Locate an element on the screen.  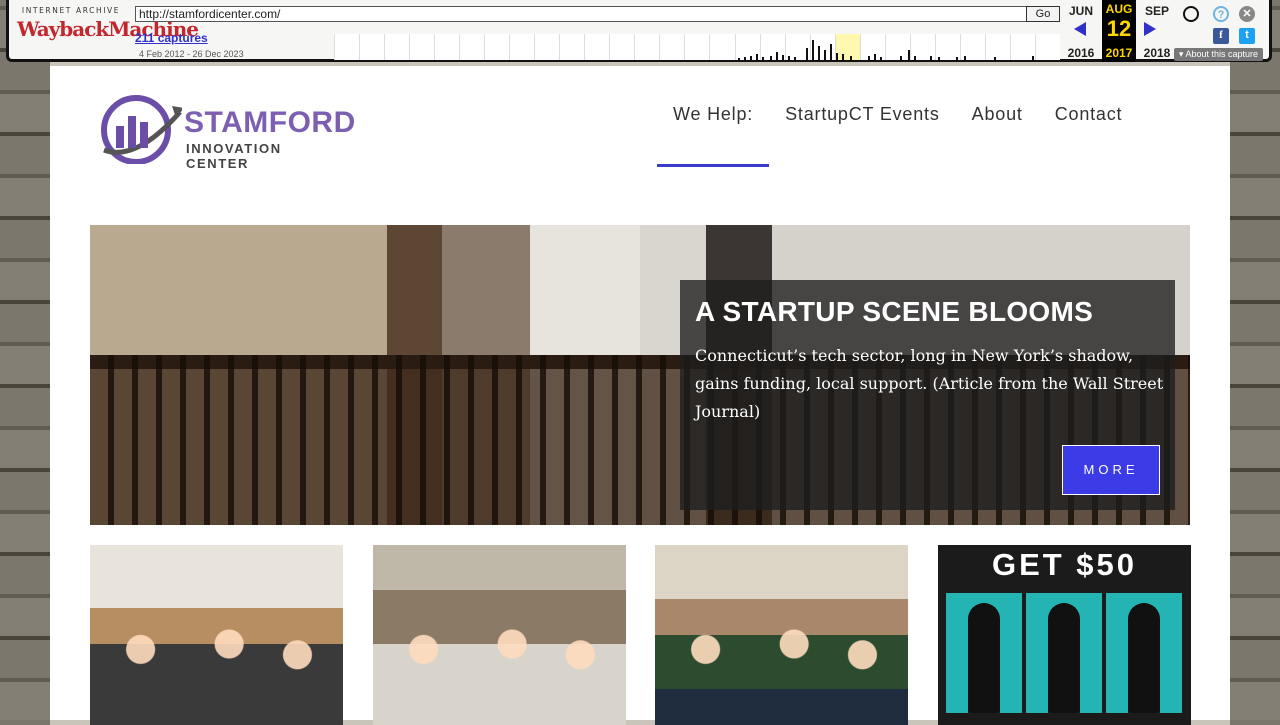
go-button: Go is located at coordinates (1043, 14).